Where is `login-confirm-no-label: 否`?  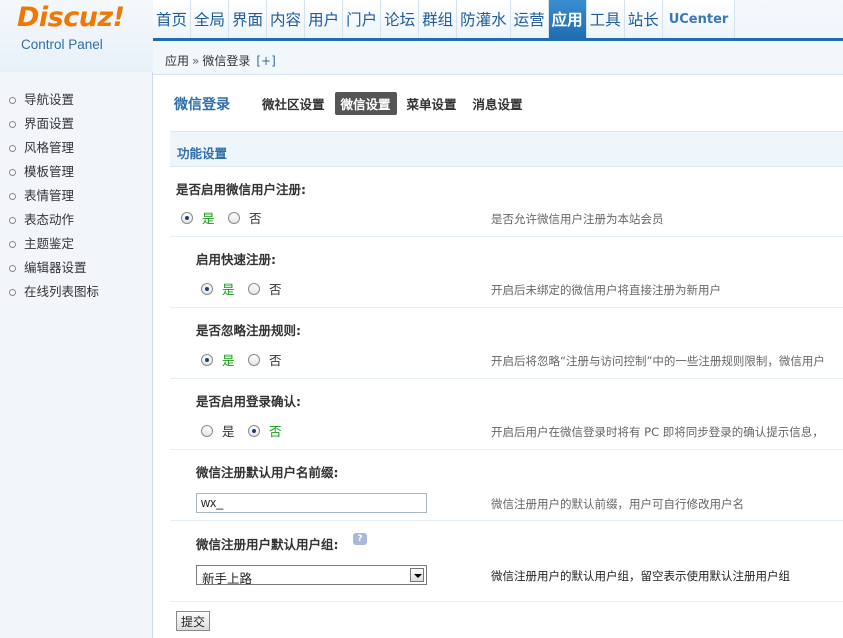 login-confirm-no-label: 否 is located at coordinates (275, 431).